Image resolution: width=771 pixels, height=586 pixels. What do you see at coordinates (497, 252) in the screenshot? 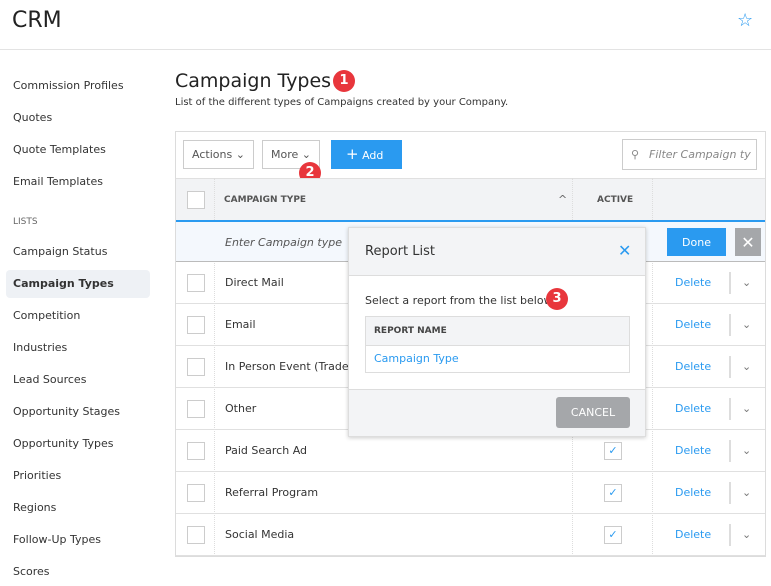
I see `modal-header: Report List ✕` at bounding box center [497, 252].